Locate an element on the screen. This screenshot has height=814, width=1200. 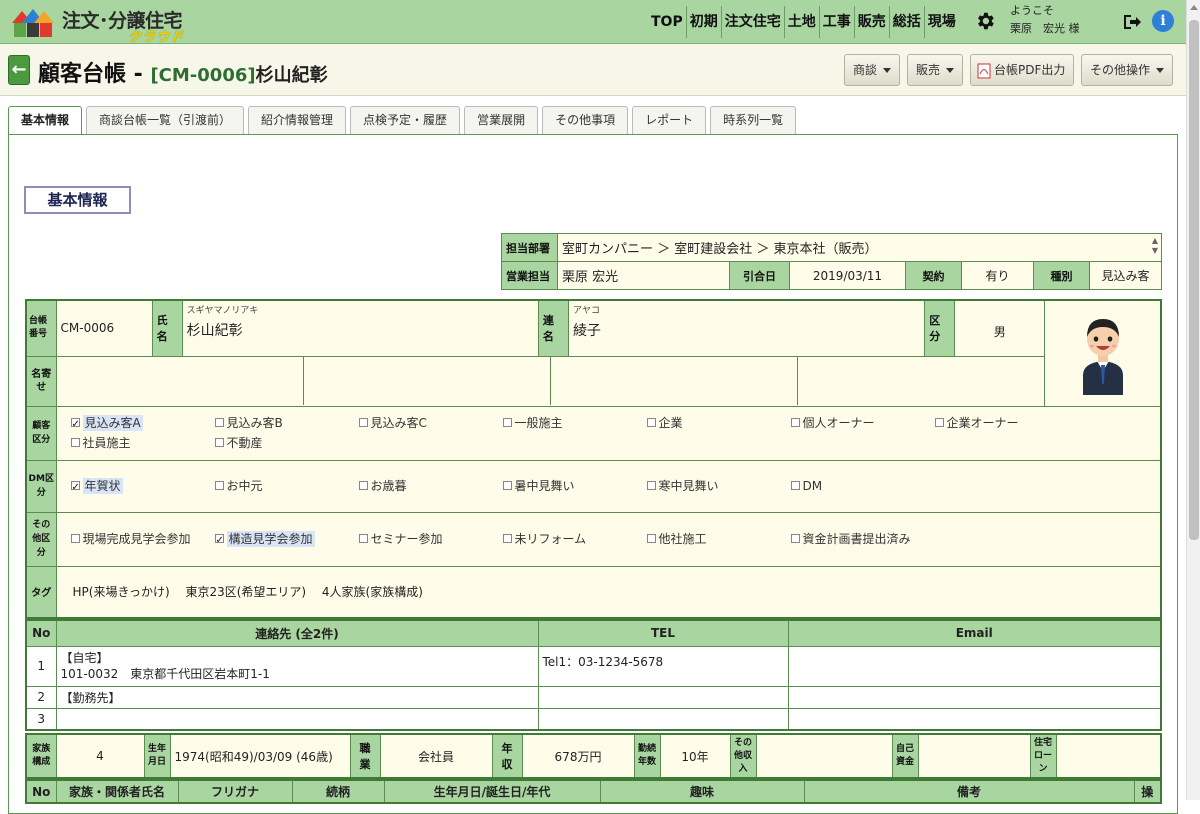
customer-type-option: 社員施主 is located at coordinates (142, 443).